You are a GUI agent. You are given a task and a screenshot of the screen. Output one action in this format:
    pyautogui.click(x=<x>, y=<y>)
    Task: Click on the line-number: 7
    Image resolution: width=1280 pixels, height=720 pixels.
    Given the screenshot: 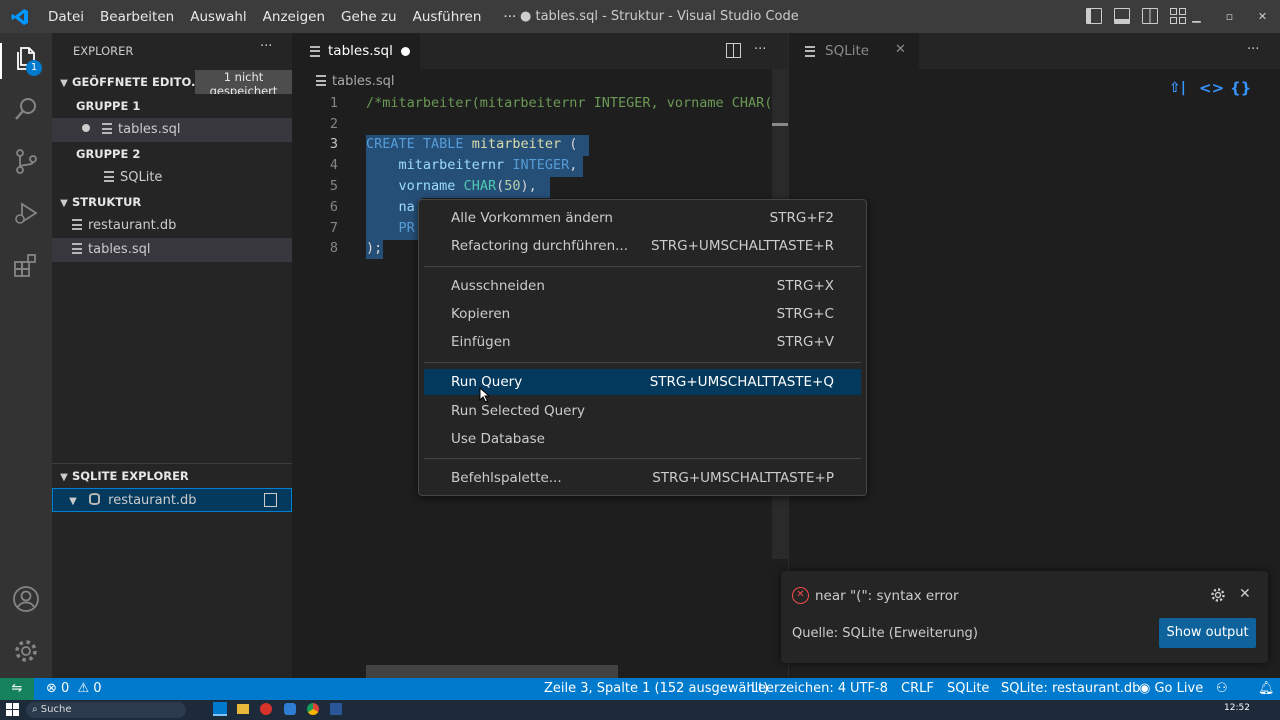 What is the action you would take?
    pyautogui.click(x=333, y=228)
    